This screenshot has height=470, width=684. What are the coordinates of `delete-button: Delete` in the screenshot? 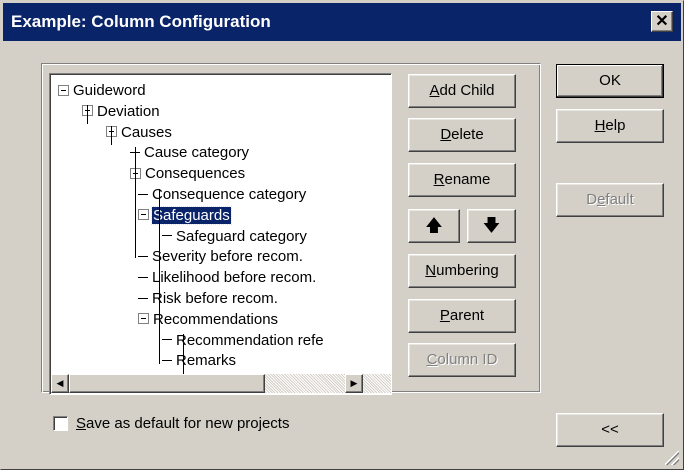 It's located at (462, 135).